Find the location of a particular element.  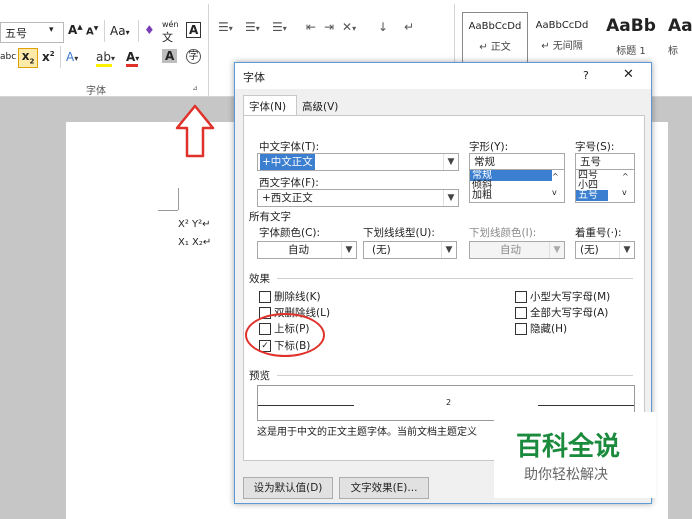

char-border-icon: A is located at coordinates (194, 30).